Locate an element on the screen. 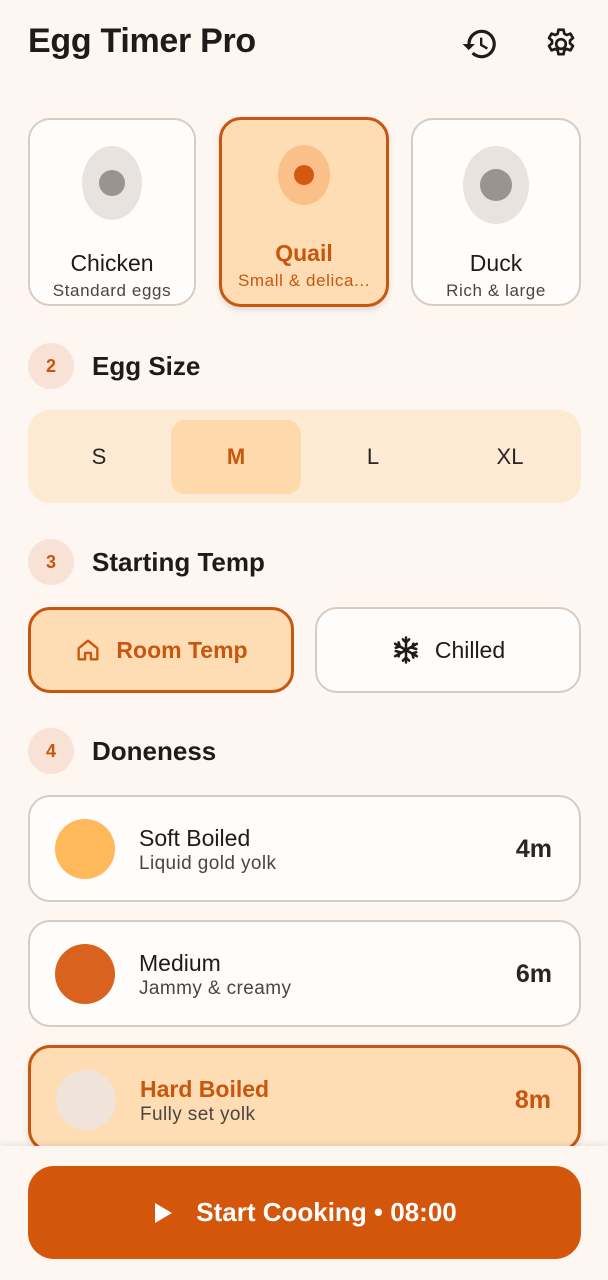  section-title-doneness: Doneness is located at coordinates (154, 751).